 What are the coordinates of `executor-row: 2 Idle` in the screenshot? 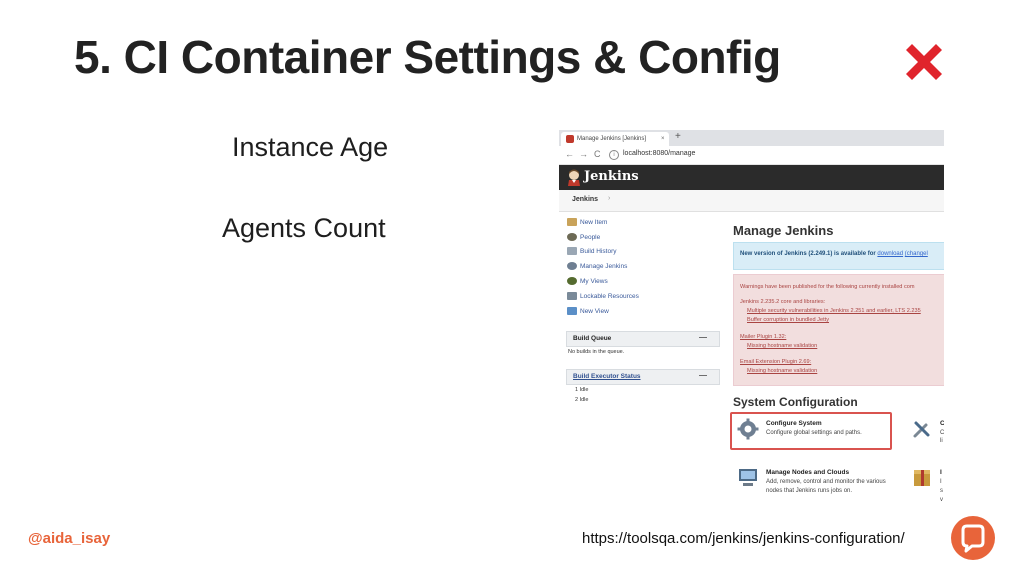 It's located at (582, 400).